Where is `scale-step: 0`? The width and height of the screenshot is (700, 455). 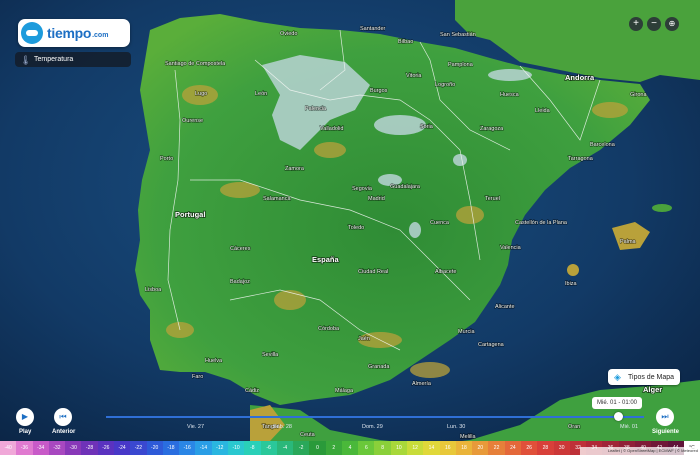
scale-step: 0 is located at coordinates (317, 448).